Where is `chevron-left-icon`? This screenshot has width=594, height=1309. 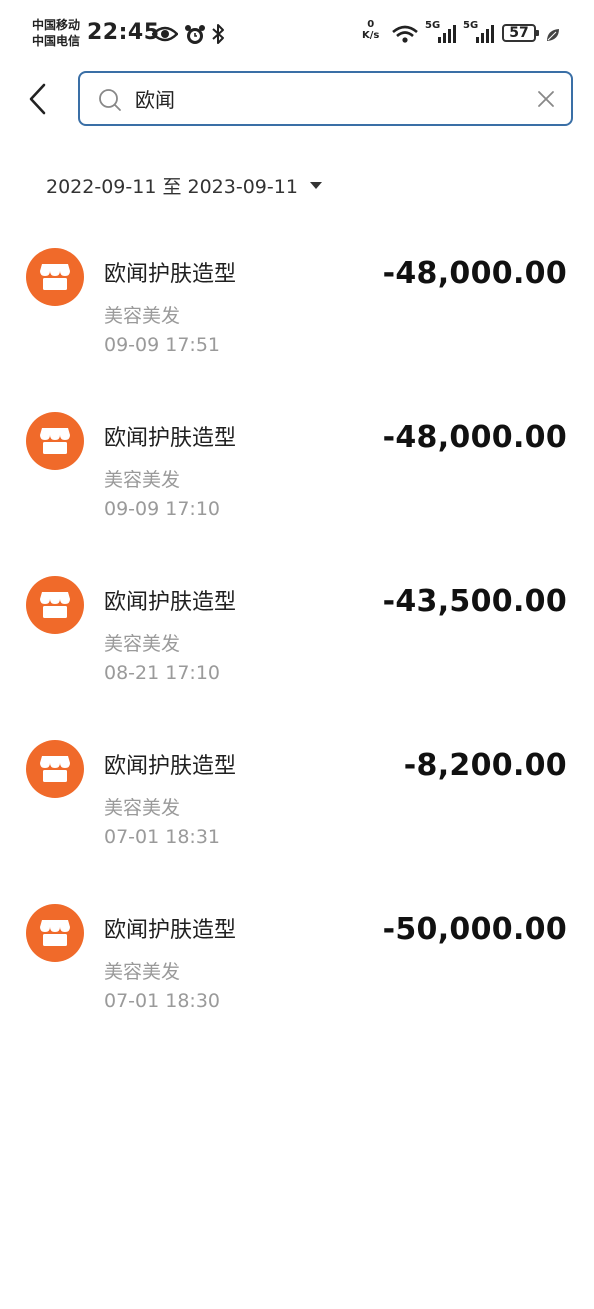 chevron-left-icon is located at coordinates (40, 102).